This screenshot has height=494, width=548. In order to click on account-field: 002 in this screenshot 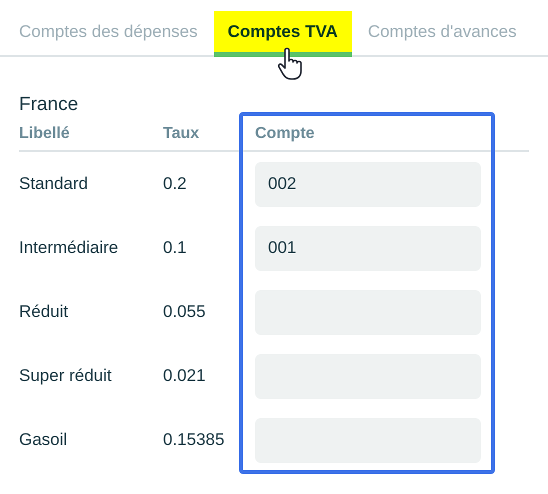, I will do `click(368, 184)`.